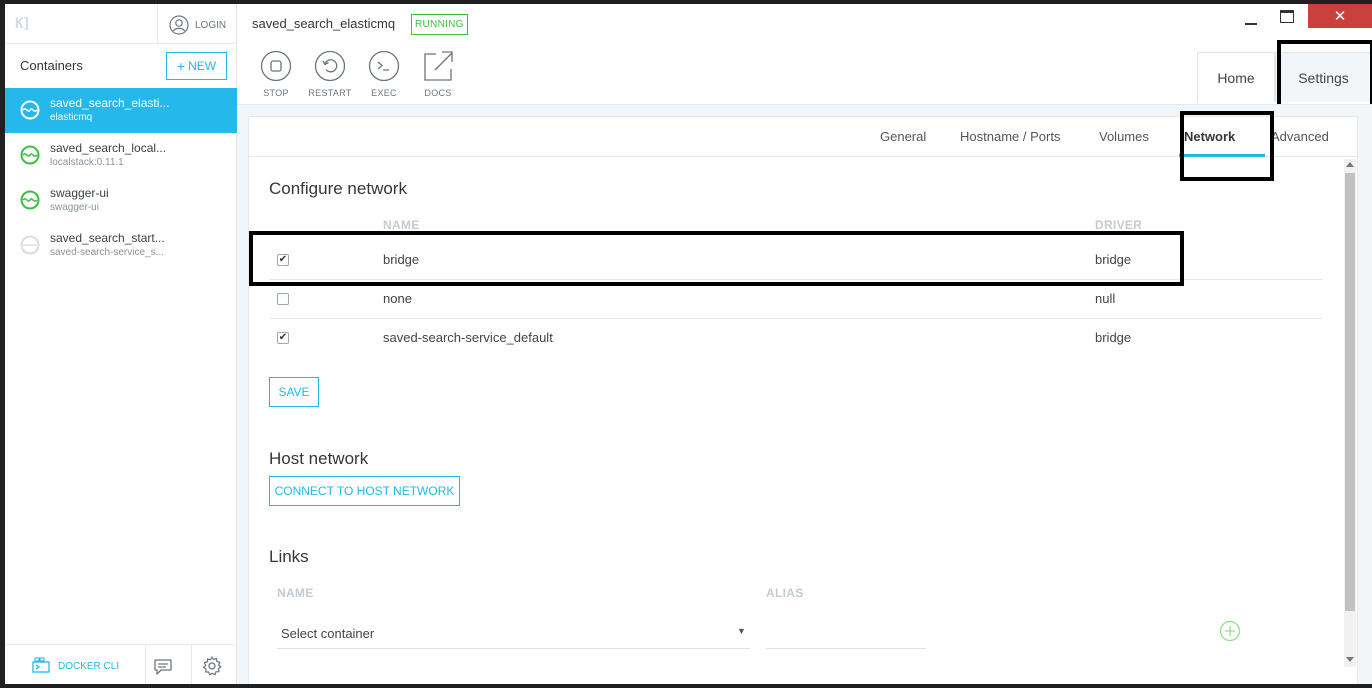  What do you see at coordinates (513, 633) in the screenshot?
I see `container-select: Select container ▼` at bounding box center [513, 633].